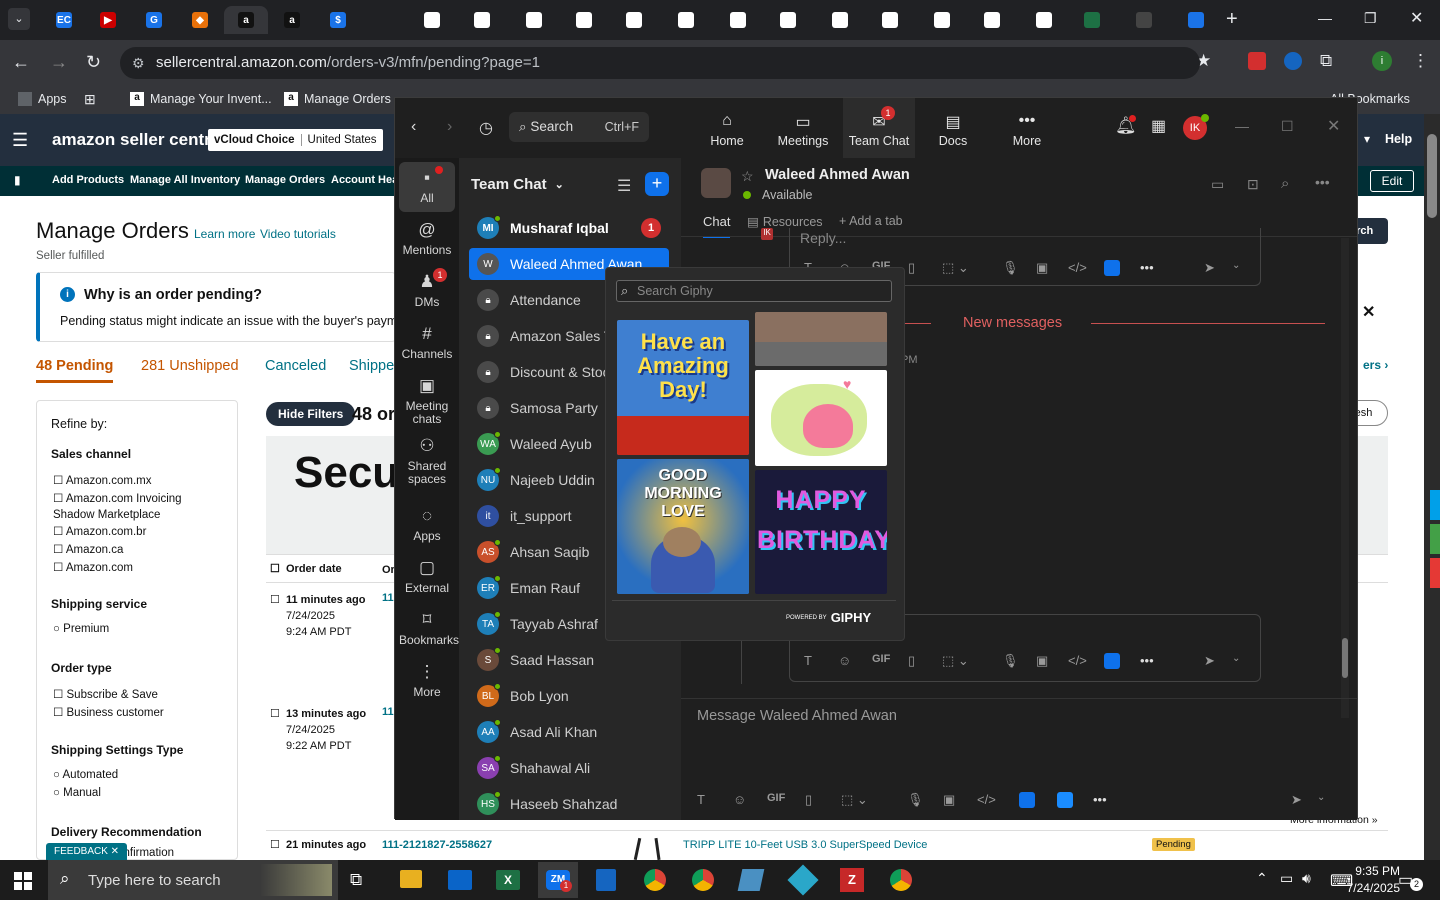 This screenshot has height=900, width=1440. What do you see at coordinates (338, 20) in the screenshot?
I see `browser-tab: $` at bounding box center [338, 20].